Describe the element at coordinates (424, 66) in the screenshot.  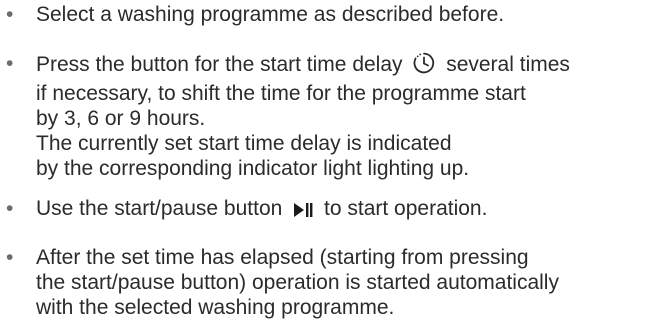
I see `clock-icon` at that location.